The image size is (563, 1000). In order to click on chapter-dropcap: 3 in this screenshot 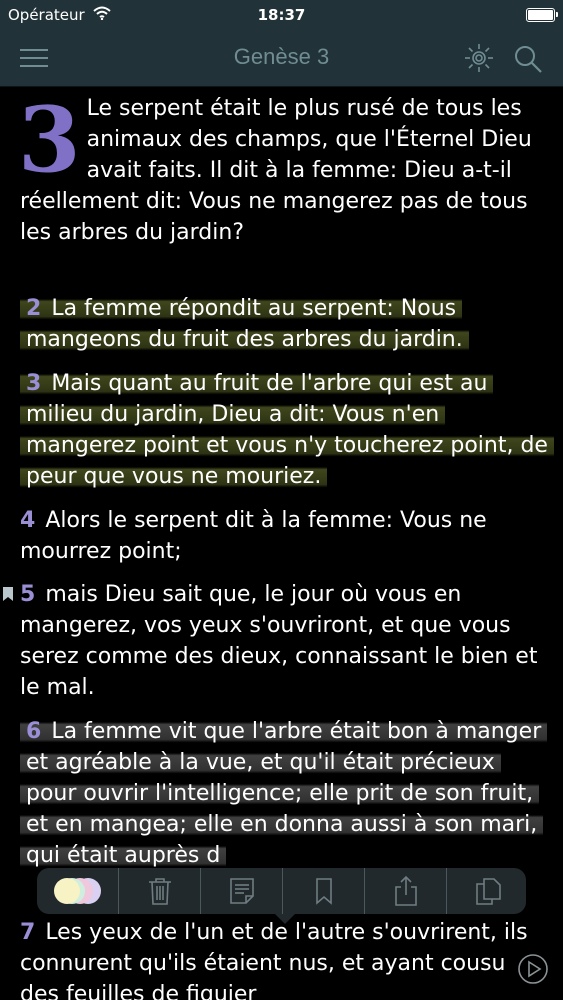, I will do `click(49, 140)`.